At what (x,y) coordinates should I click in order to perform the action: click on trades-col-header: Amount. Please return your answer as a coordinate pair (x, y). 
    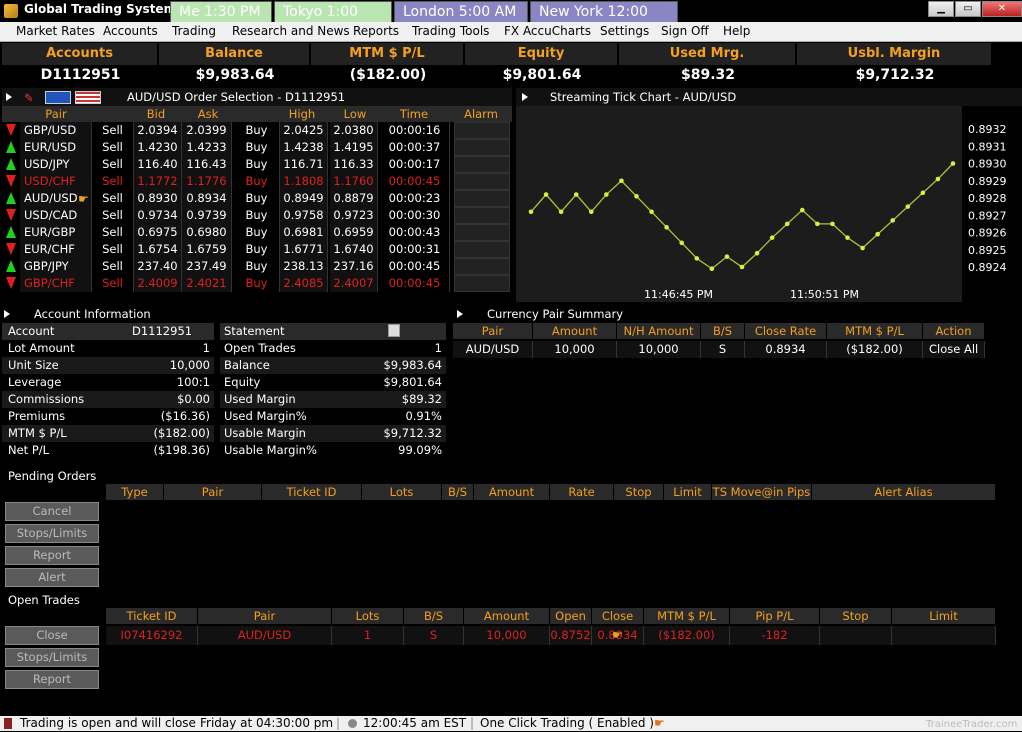
    Looking at the image, I should click on (507, 616).